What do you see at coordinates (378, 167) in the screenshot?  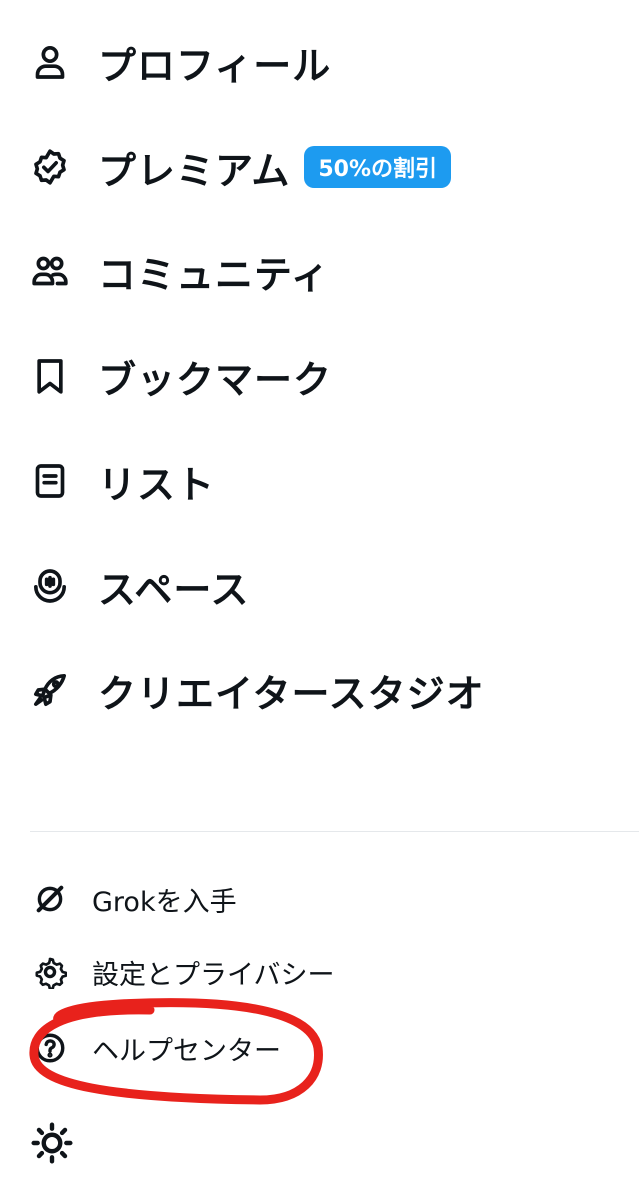 I see `discount-badge: 50%の割引` at bounding box center [378, 167].